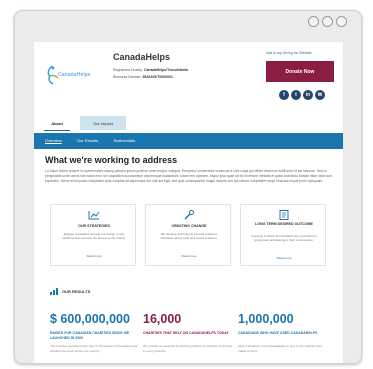 This screenshot has width=373, height=369. Describe the element at coordinates (53, 140) in the screenshot. I see `subnav-overview: Overview` at that location.